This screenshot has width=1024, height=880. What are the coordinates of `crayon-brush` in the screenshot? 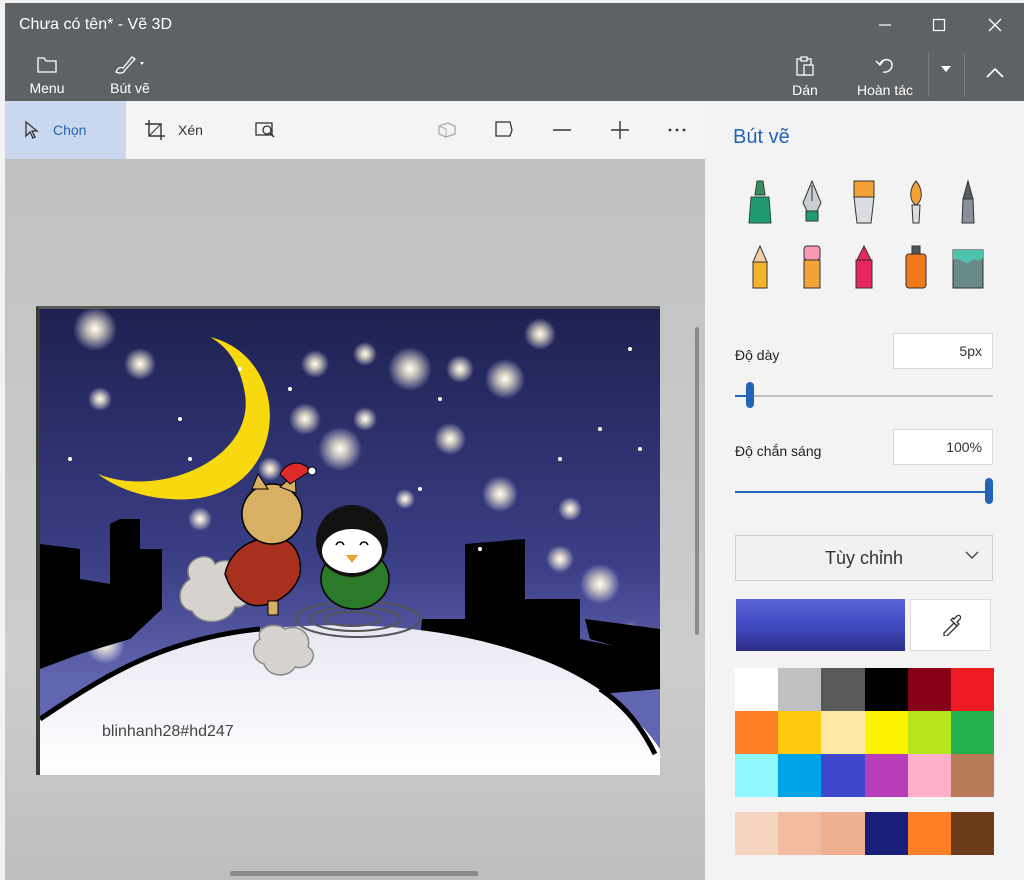 It's located at (864, 267).